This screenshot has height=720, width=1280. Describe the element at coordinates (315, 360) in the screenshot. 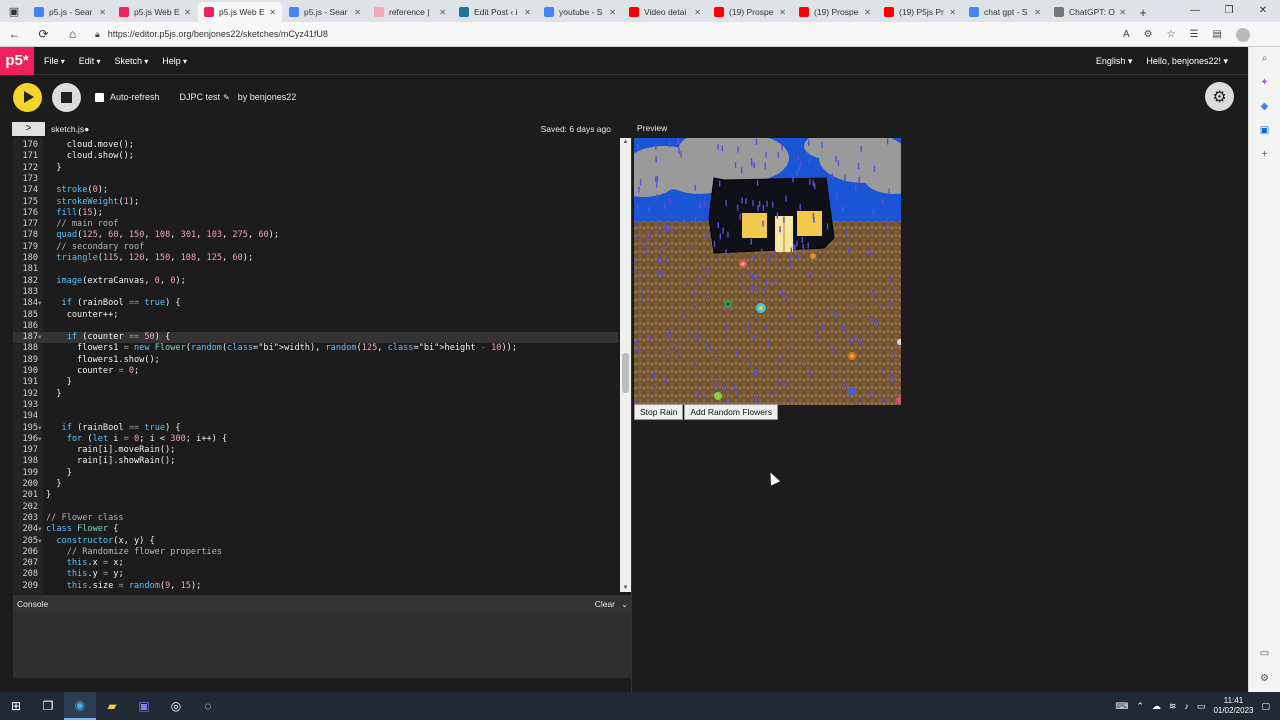

I see `code-line: 189 flowers1.show();` at that location.